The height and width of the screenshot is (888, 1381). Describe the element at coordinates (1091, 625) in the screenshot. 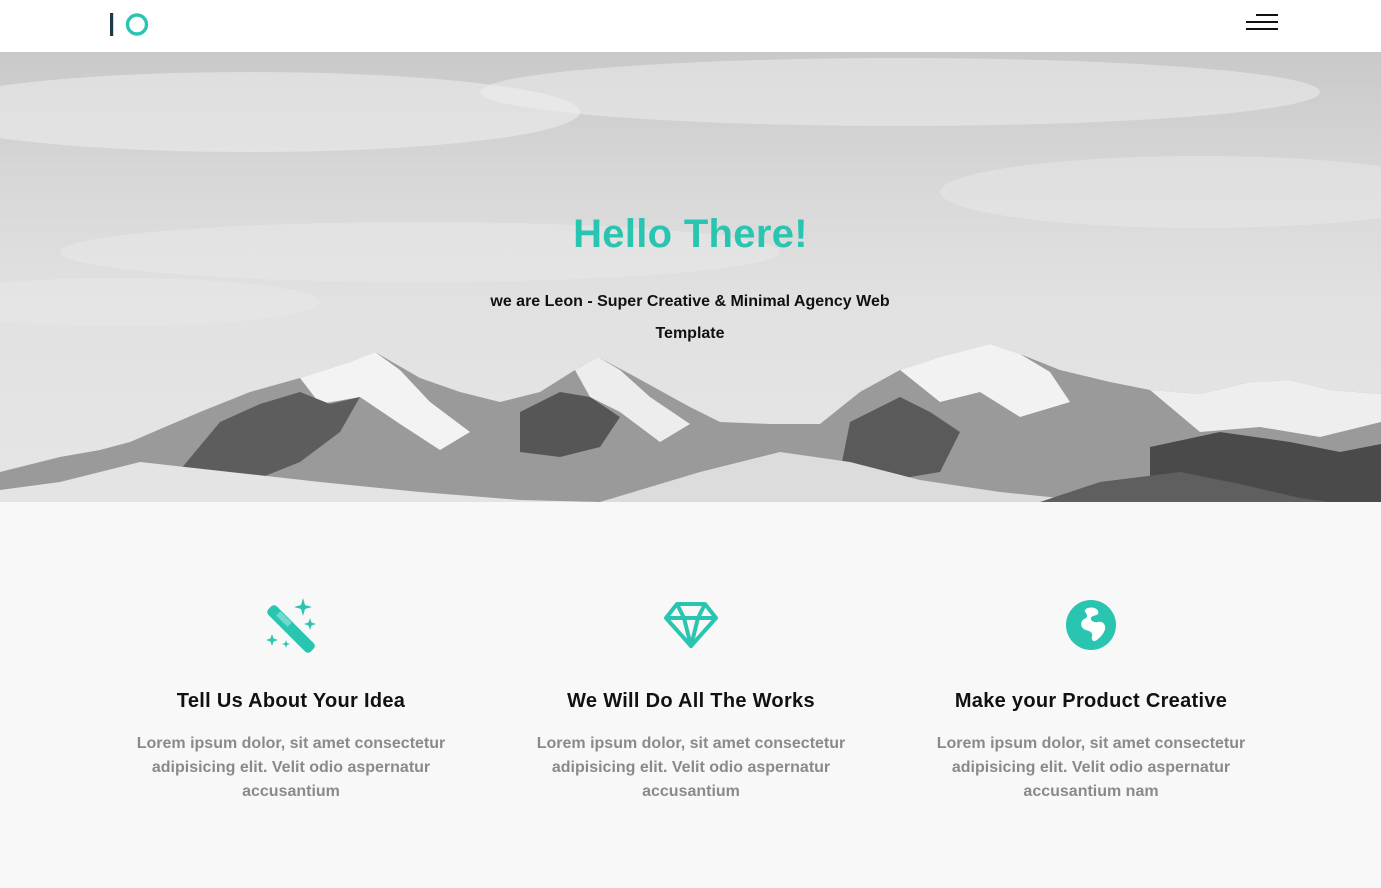

I see `globe-icon` at that location.